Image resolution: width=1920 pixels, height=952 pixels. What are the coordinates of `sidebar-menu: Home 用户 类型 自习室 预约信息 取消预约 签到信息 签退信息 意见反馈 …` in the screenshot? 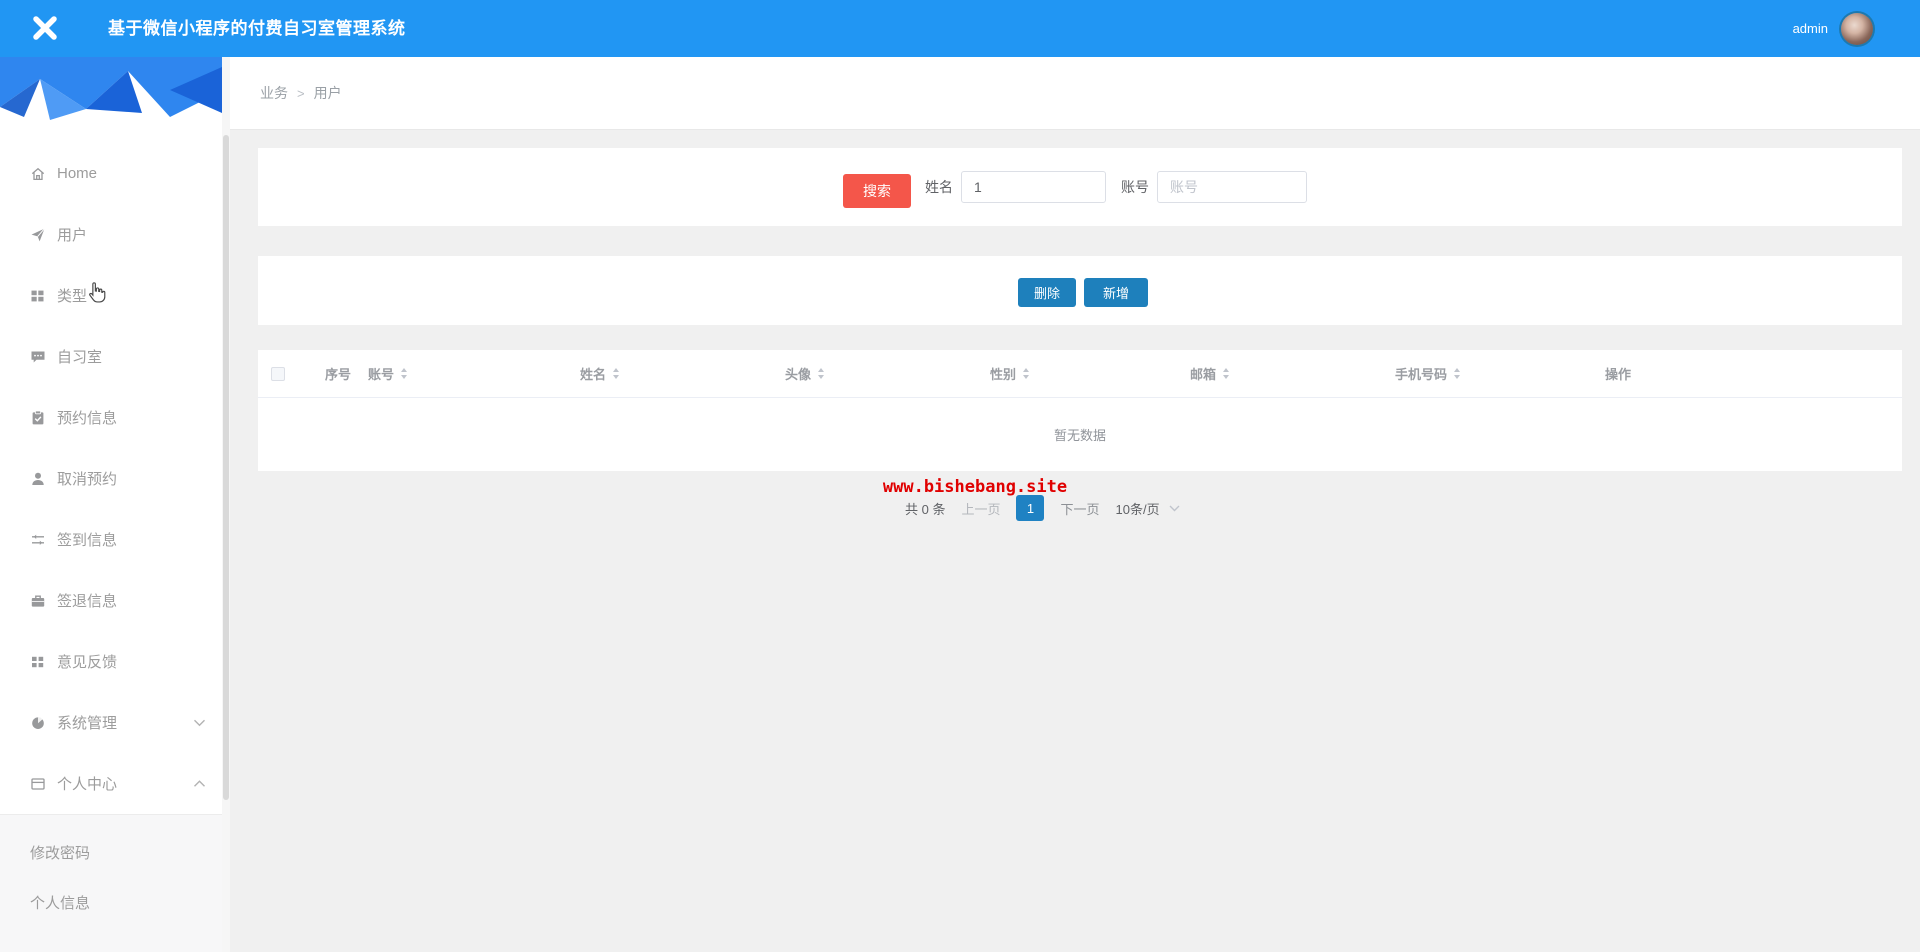 It's located at (111, 478).